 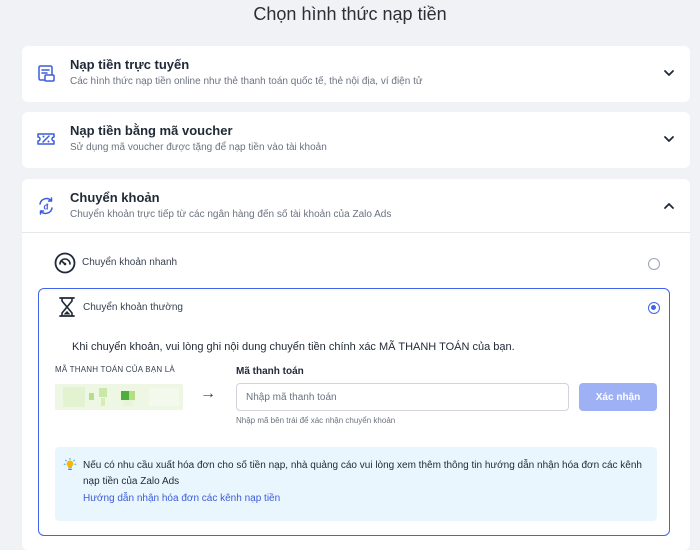 What do you see at coordinates (618, 397) in the screenshot?
I see `confirm-button: Xác nhận` at bounding box center [618, 397].